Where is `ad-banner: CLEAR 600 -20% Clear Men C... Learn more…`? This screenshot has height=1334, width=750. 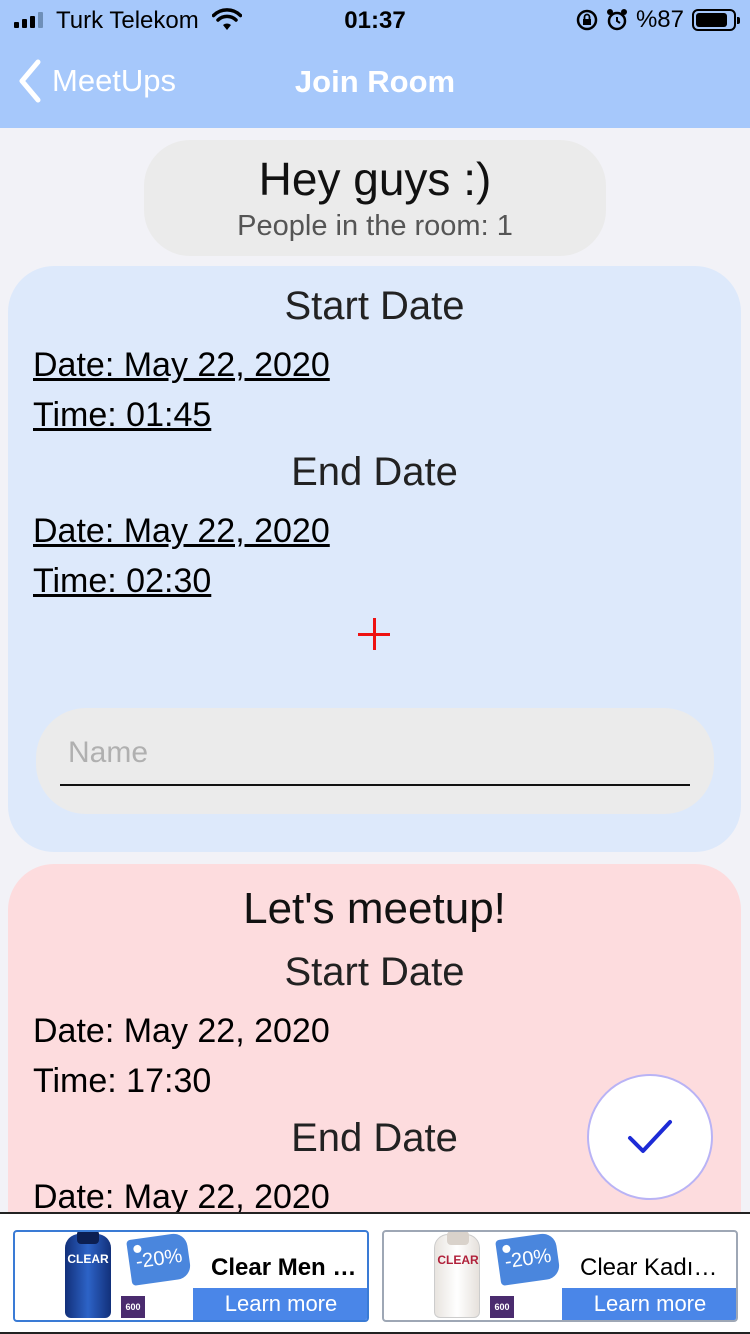 ad-banner: CLEAR 600 -20% Clear Men C... Learn more… is located at coordinates (375, 1273).